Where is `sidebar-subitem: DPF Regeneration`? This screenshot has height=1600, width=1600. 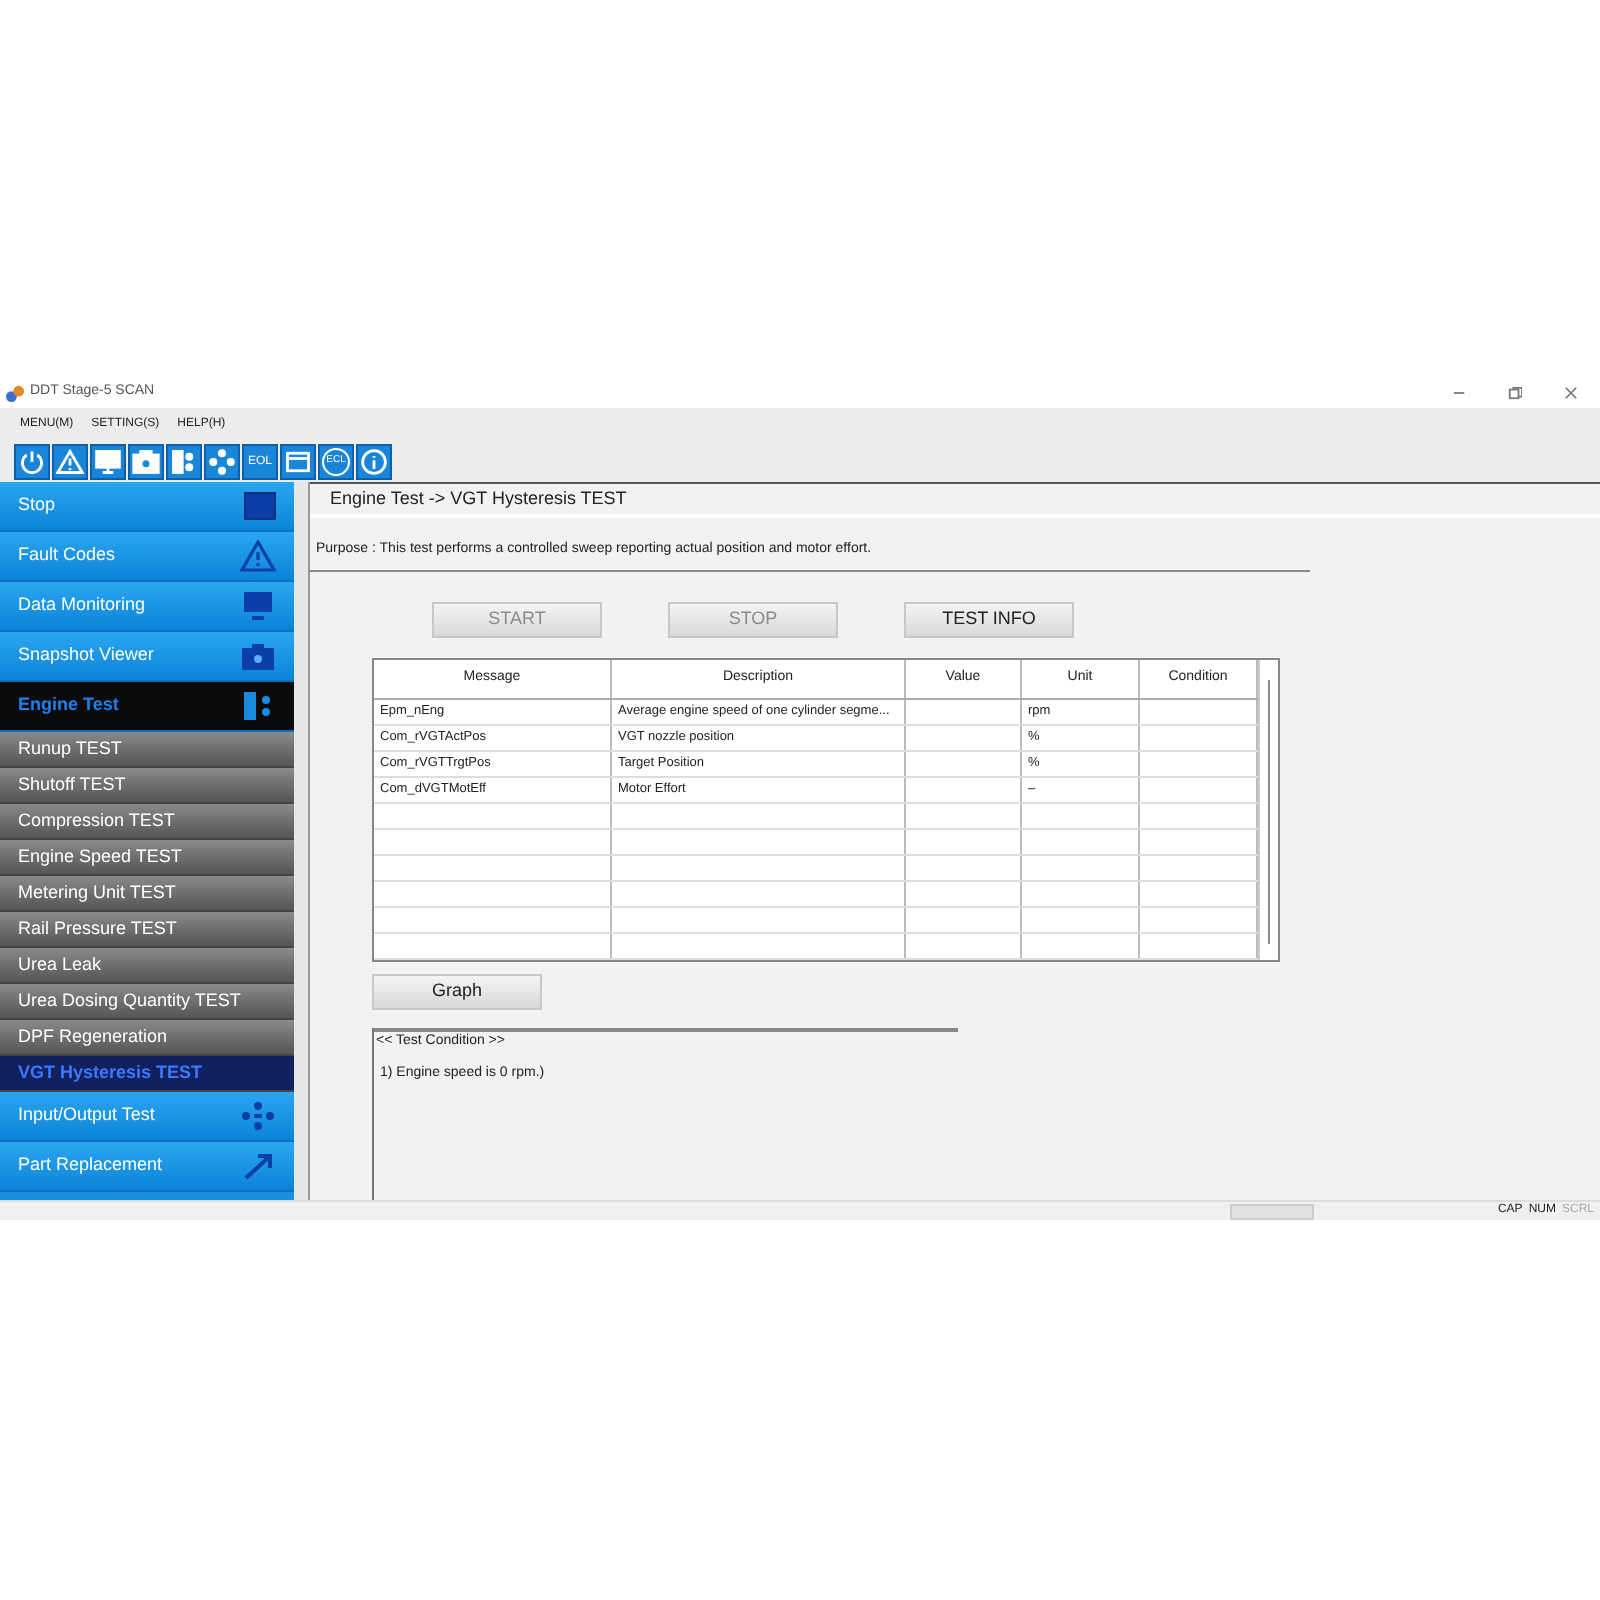 sidebar-subitem: DPF Regeneration is located at coordinates (147, 1038).